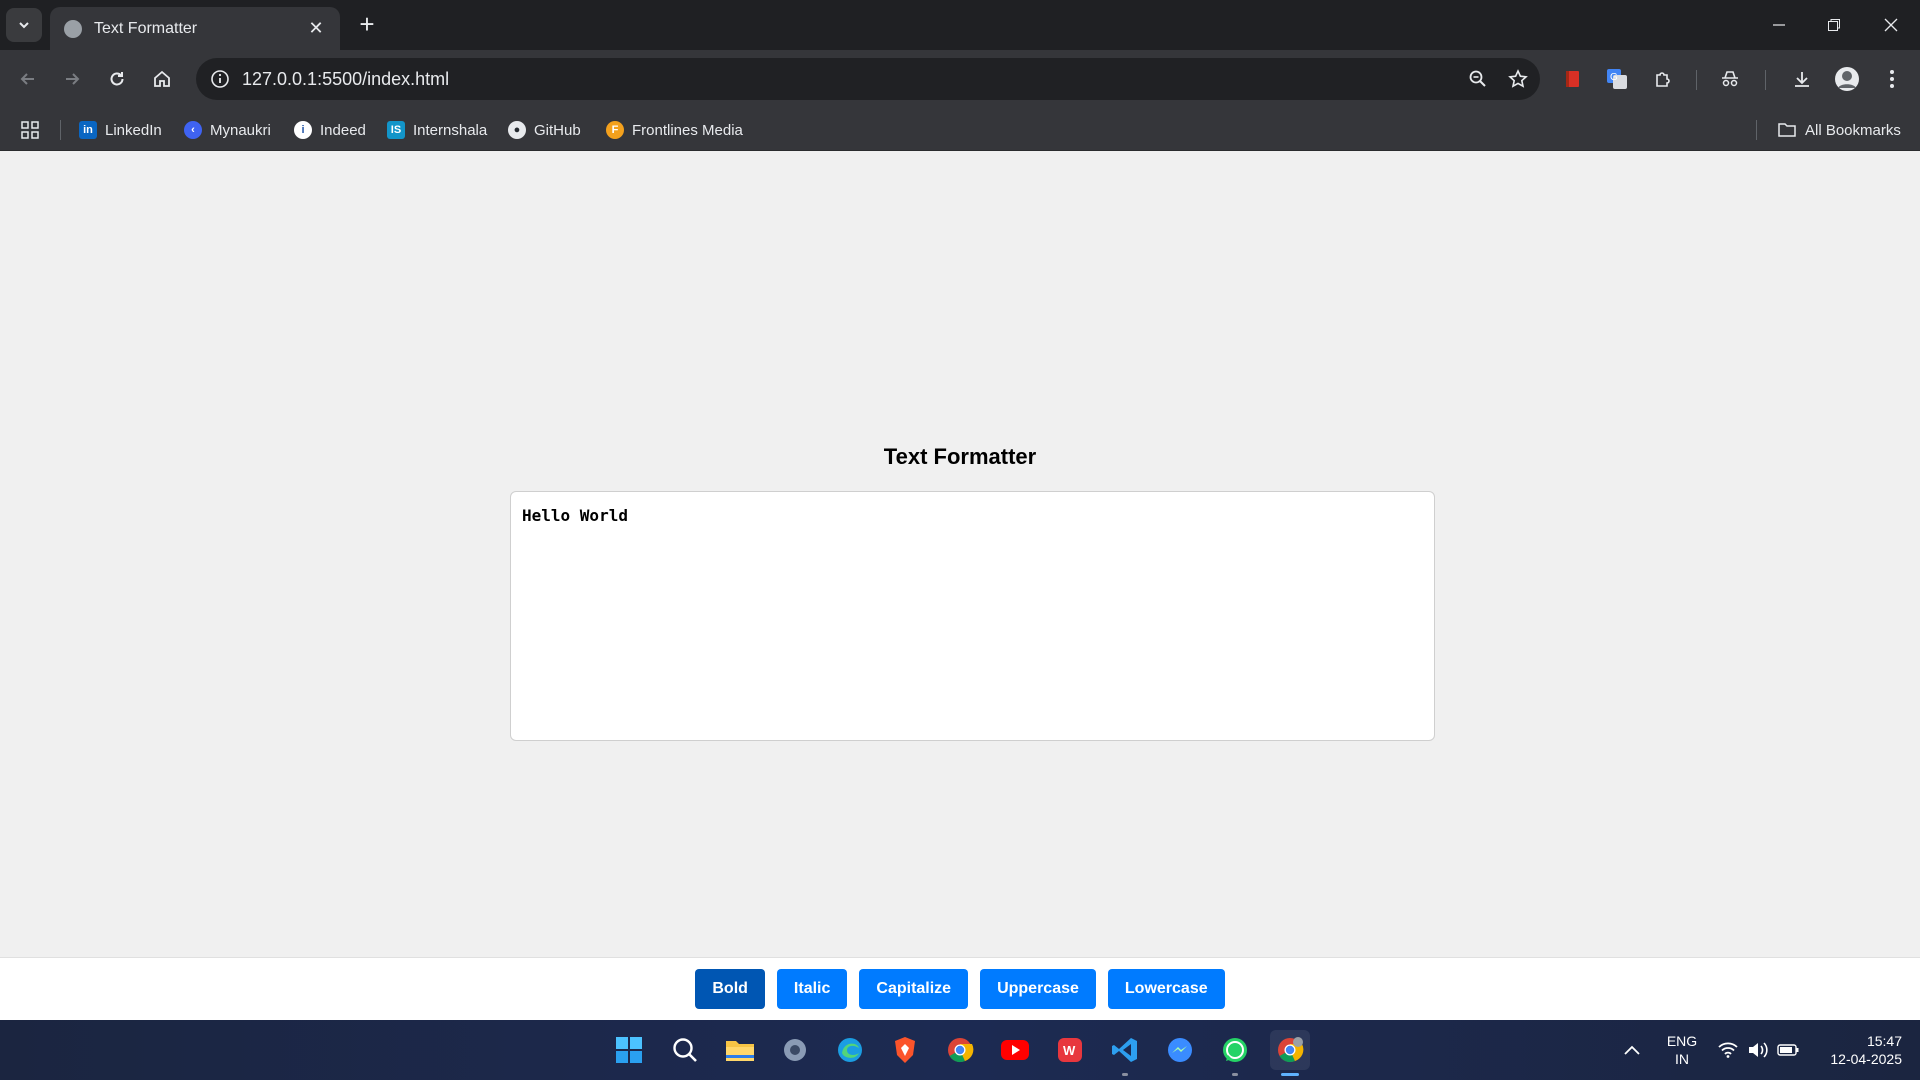  Describe the element at coordinates (1682, 1041) in the screenshot. I see `lang-code: ENG` at that location.